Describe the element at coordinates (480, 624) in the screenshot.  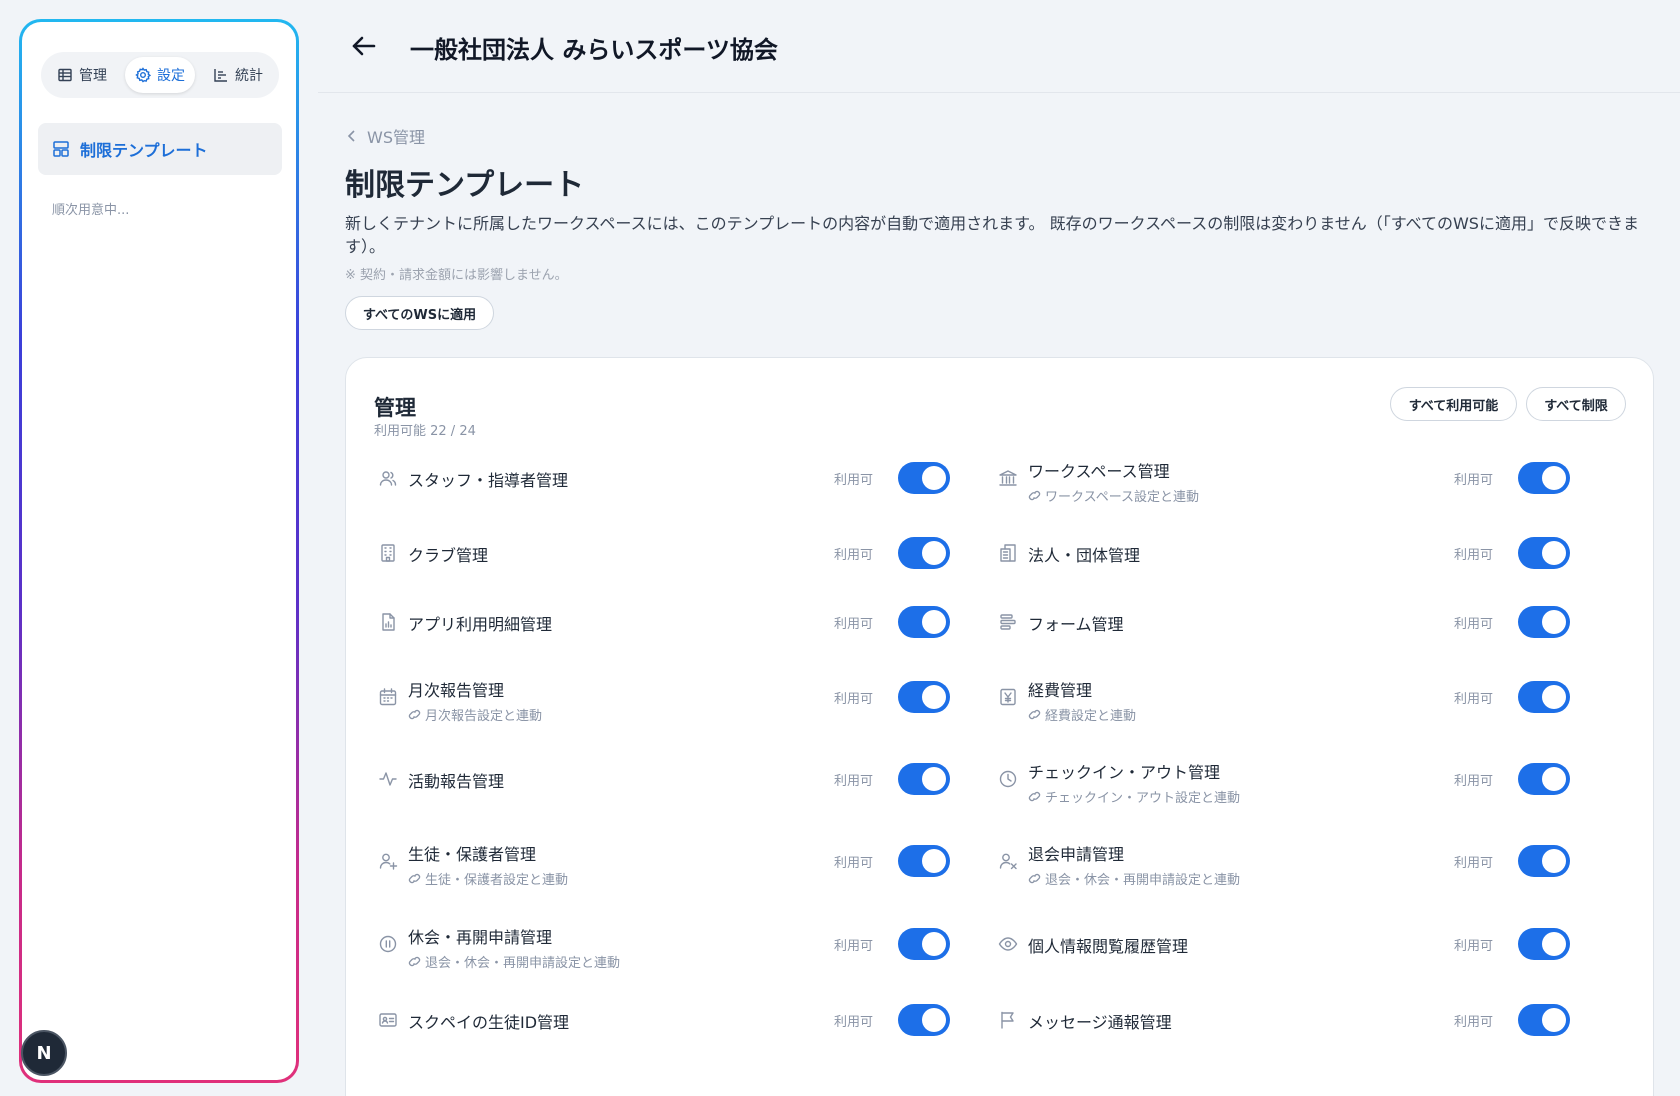
I see `feature-label: アプリ利用明細管理` at that location.